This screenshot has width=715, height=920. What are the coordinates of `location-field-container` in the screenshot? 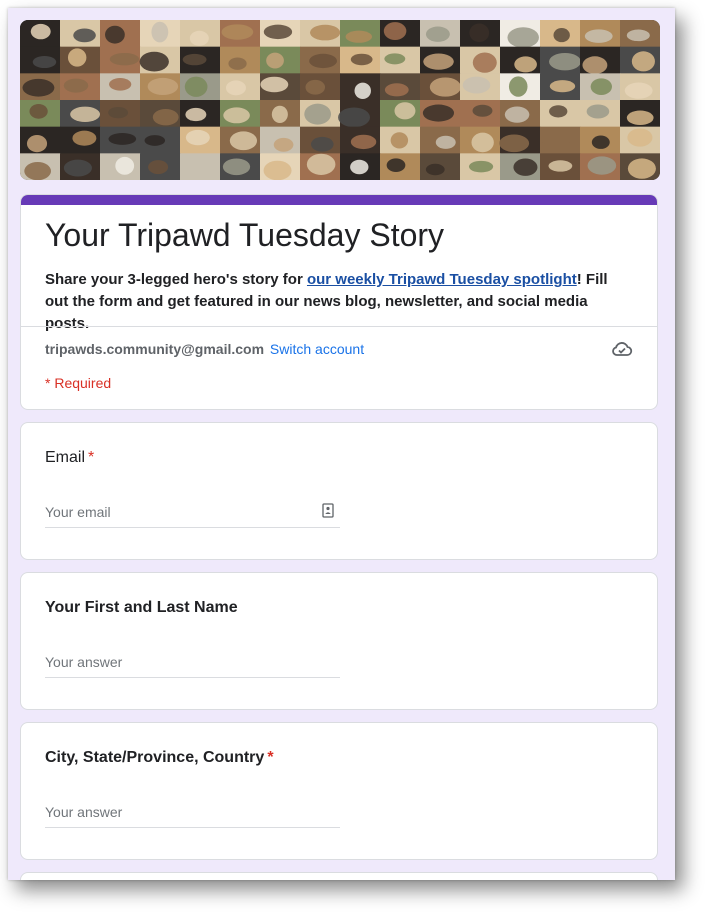 It's located at (192, 814).